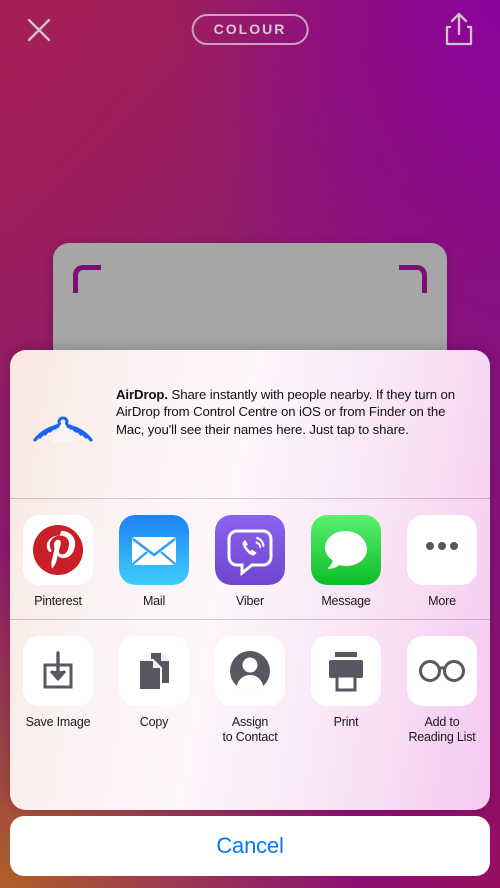 The image size is (500, 888). What do you see at coordinates (250, 601) in the screenshot?
I see `app-label: Viber` at bounding box center [250, 601].